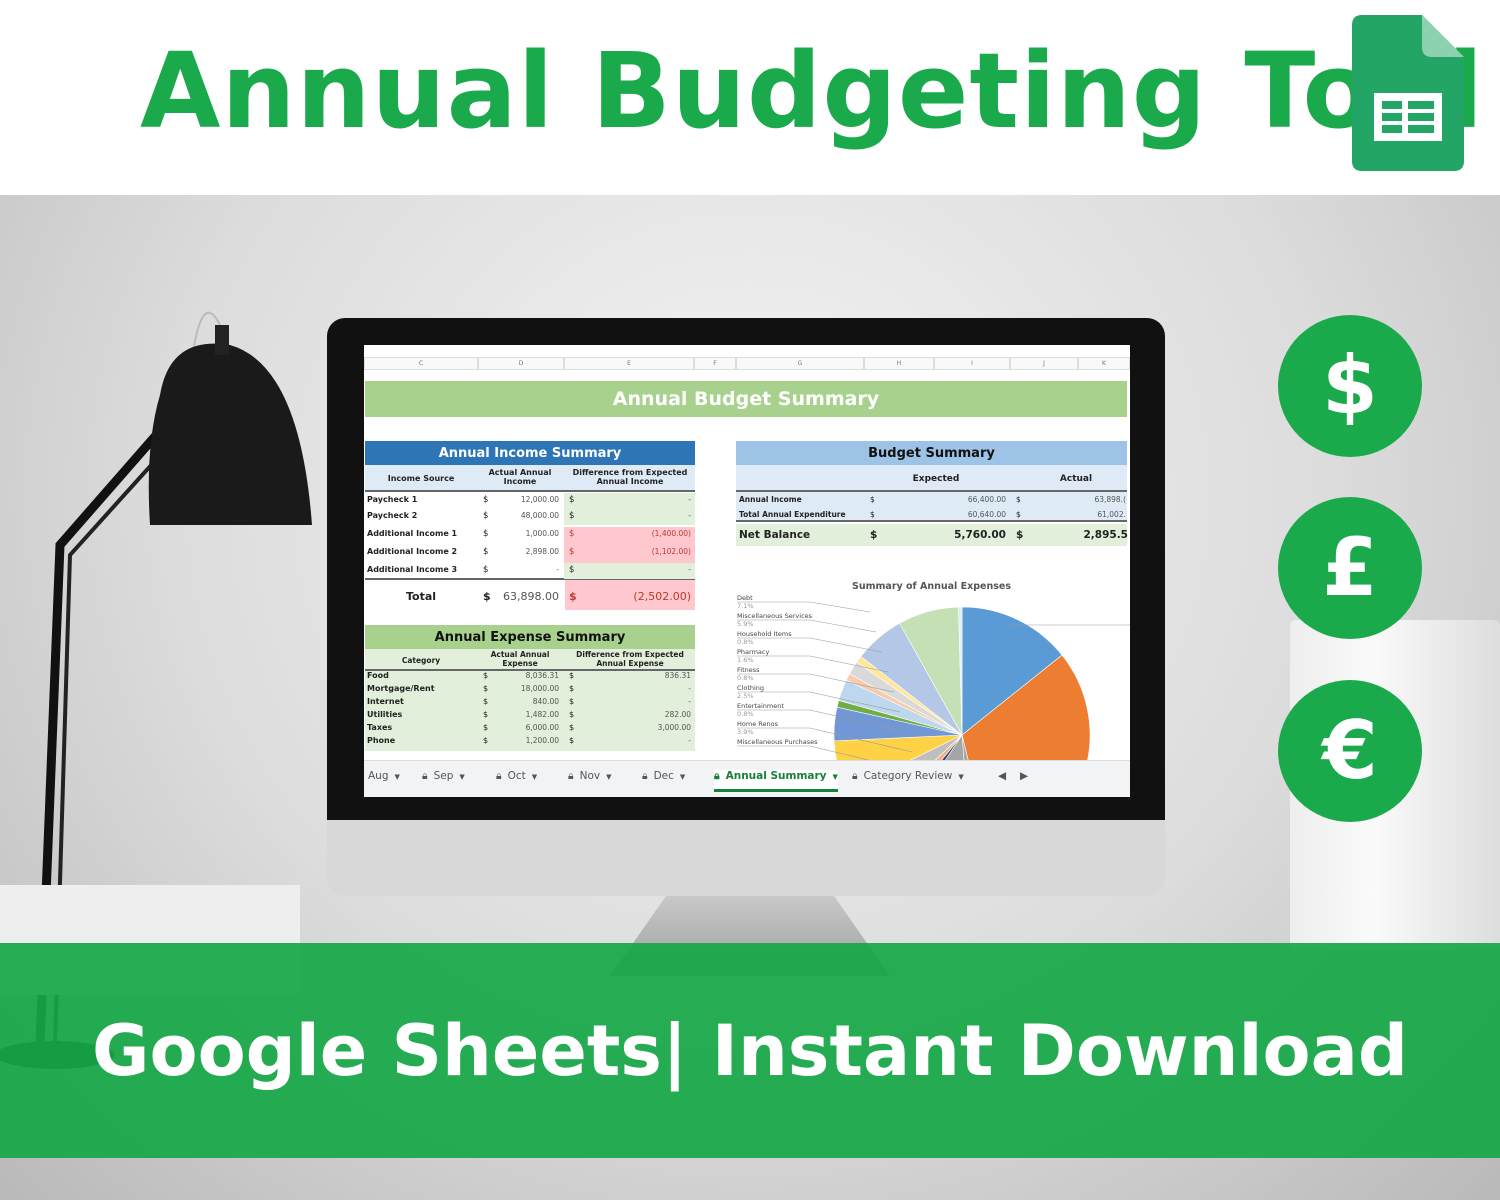  Describe the element at coordinates (539, 515) in the screenshot. I see `income-actual: 48,000.00` at that location.